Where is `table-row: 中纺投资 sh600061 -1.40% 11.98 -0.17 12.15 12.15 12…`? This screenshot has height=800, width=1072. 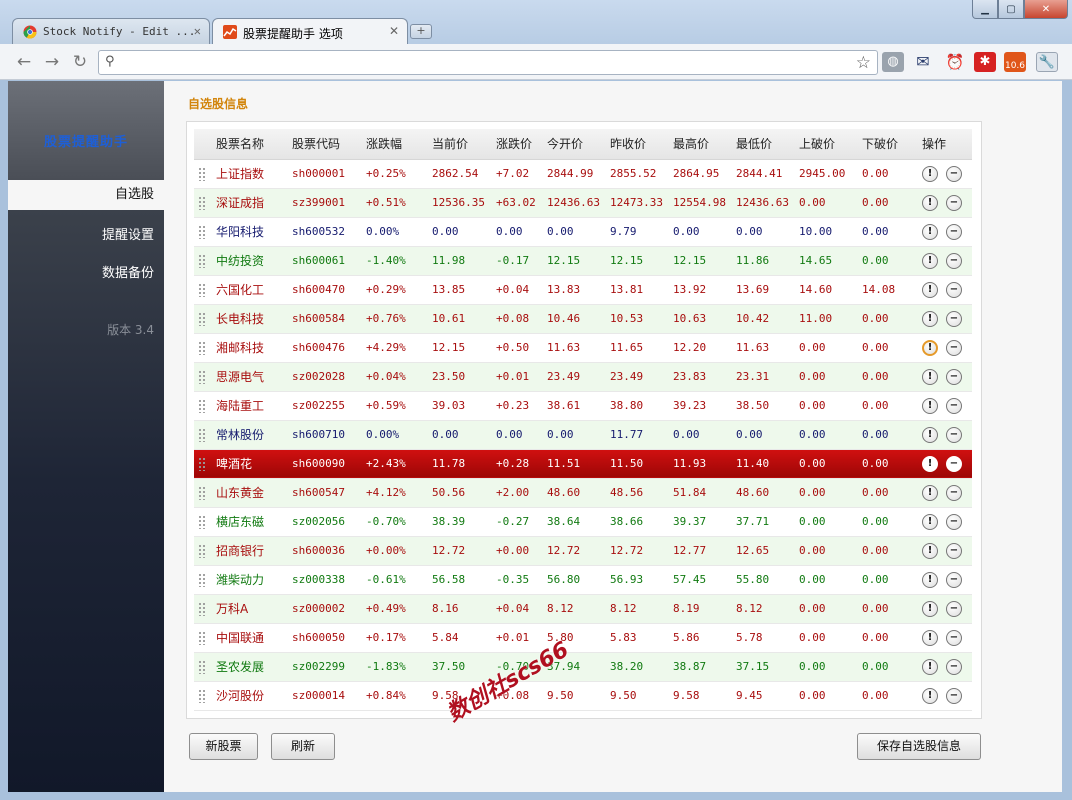 table-row: 中纺投资 sh600061 -1.40% 11.98 -0.17 12.15 12.15 12… is located at coordinates (583, 261).